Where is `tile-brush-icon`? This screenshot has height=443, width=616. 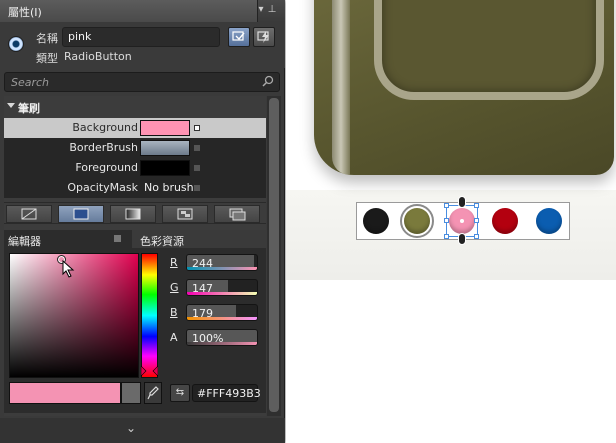
tile-brush-icon is located at coordinates (185, 214).